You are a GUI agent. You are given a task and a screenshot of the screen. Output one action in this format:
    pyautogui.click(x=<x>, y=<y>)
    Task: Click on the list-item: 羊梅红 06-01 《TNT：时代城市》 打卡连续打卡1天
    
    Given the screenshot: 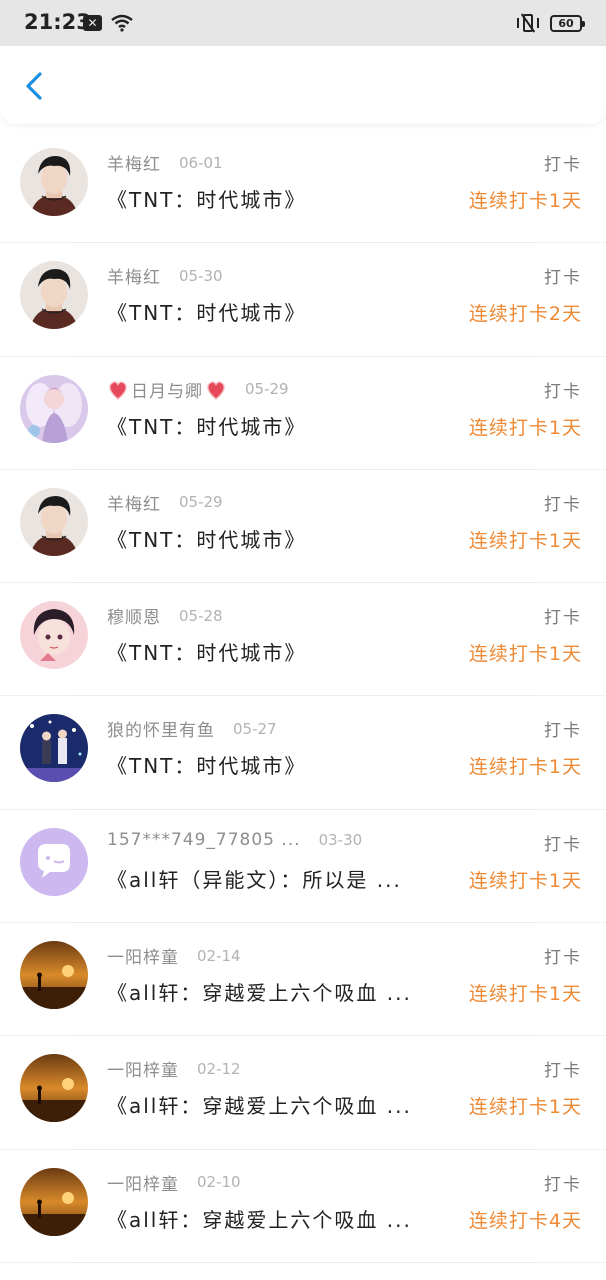 What is the action you would take?
    pyautogui.click(x=303, y=187)
    